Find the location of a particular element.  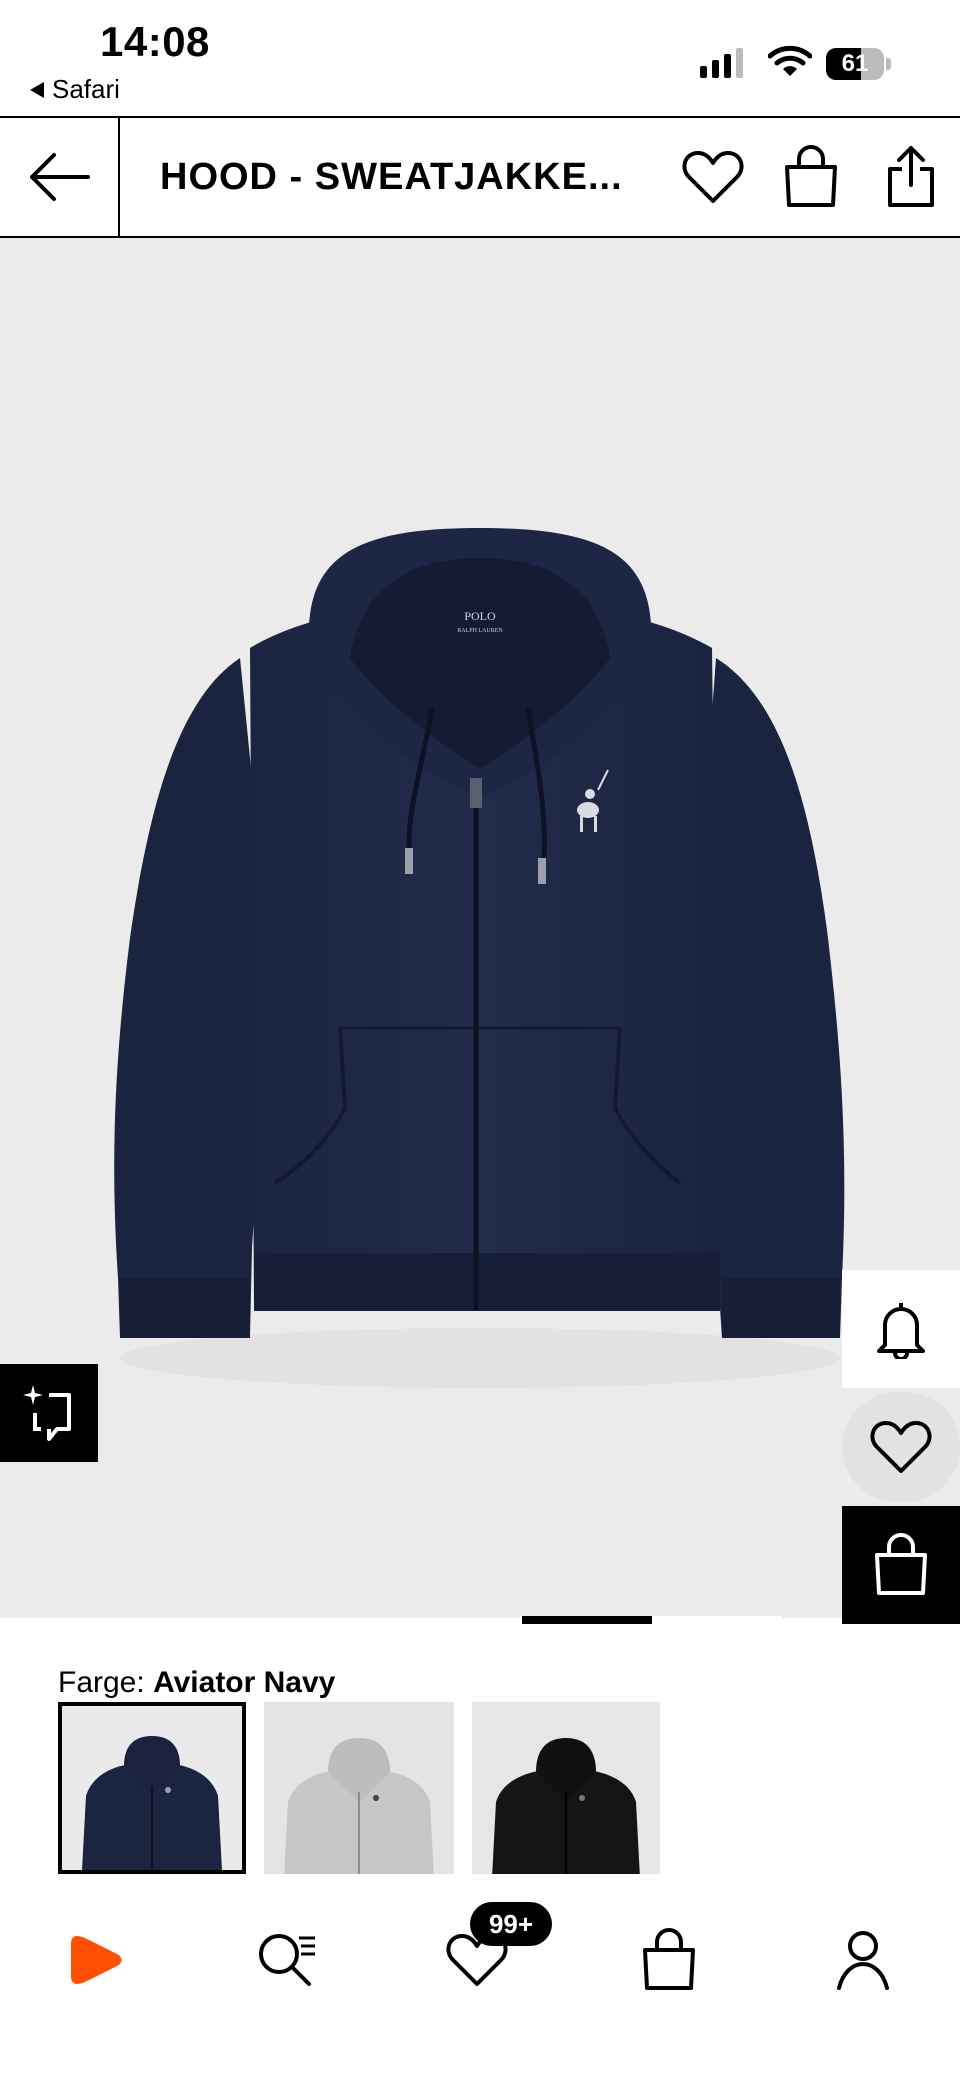

notify-button is located at coordinates (901, 1329).